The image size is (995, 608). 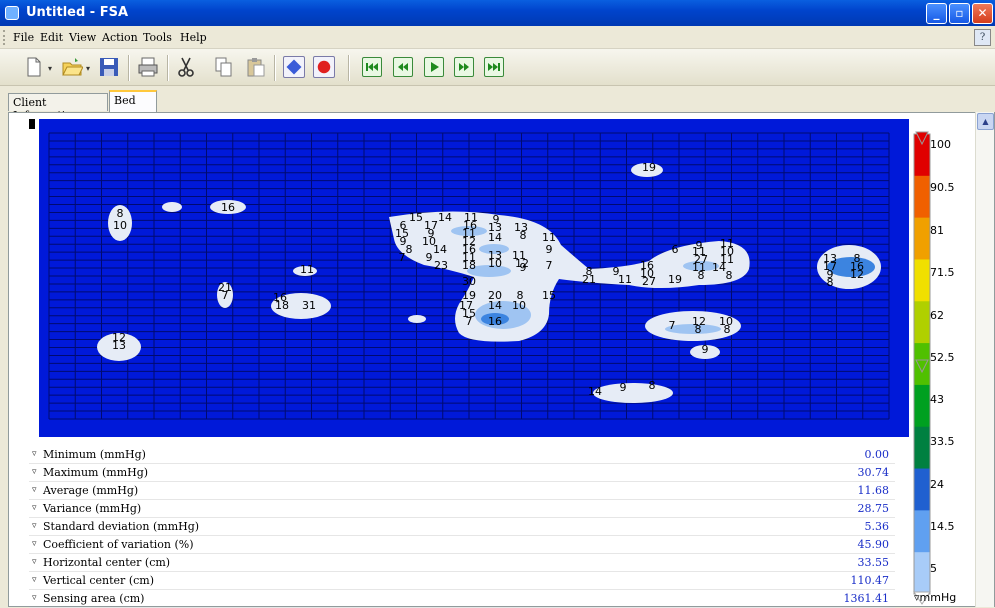 I want to click on skip-to-start-icon, so click(x=372, y=67).